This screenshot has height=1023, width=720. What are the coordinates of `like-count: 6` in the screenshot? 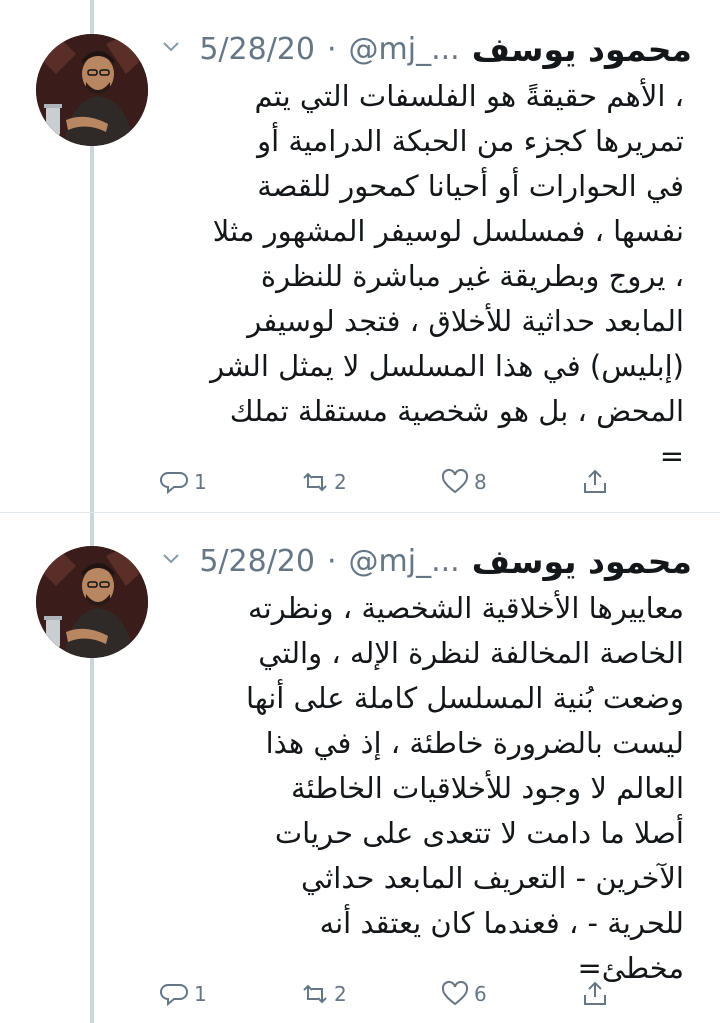 It's located at (480, 994).